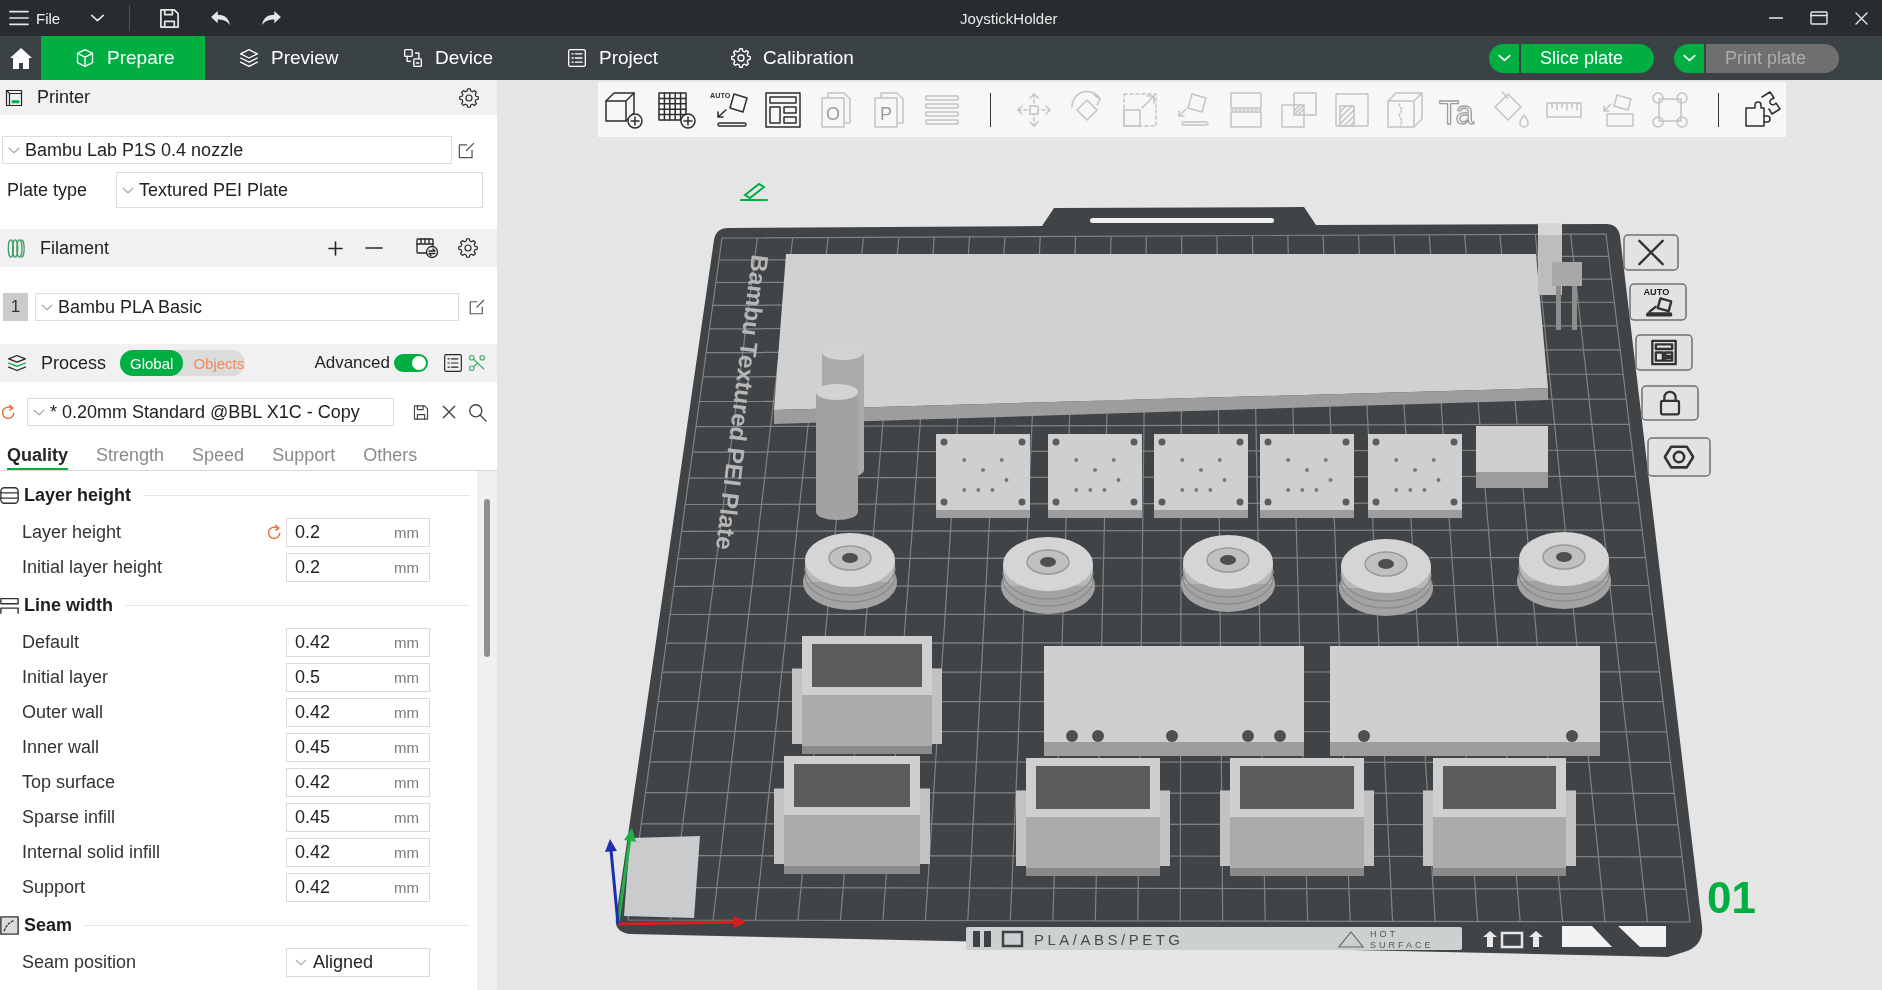 This screenshot has height=990, width=1882. I want to click on undo-icon, so click(221, 18).